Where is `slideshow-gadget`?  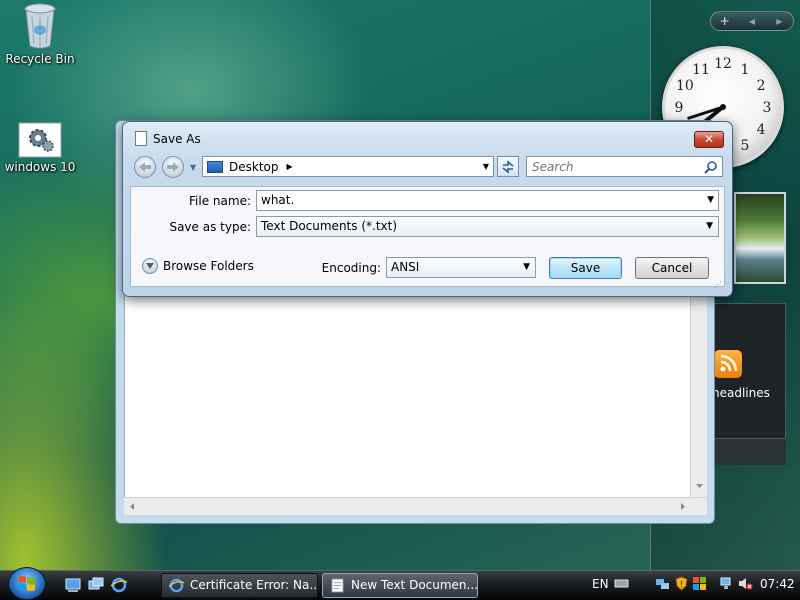 slideshow-gadget is located at coordinates (760, 238).